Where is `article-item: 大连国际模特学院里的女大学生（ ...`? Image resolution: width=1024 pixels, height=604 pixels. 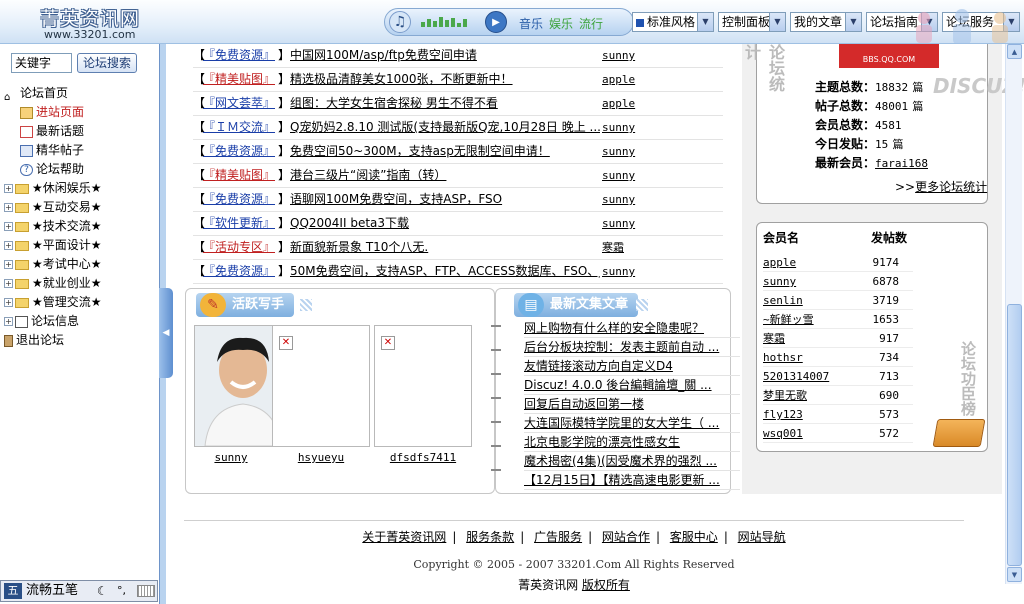 article-item: 大连国际模特学院里的女大学生（ ... is located at coordinates (632, 423).